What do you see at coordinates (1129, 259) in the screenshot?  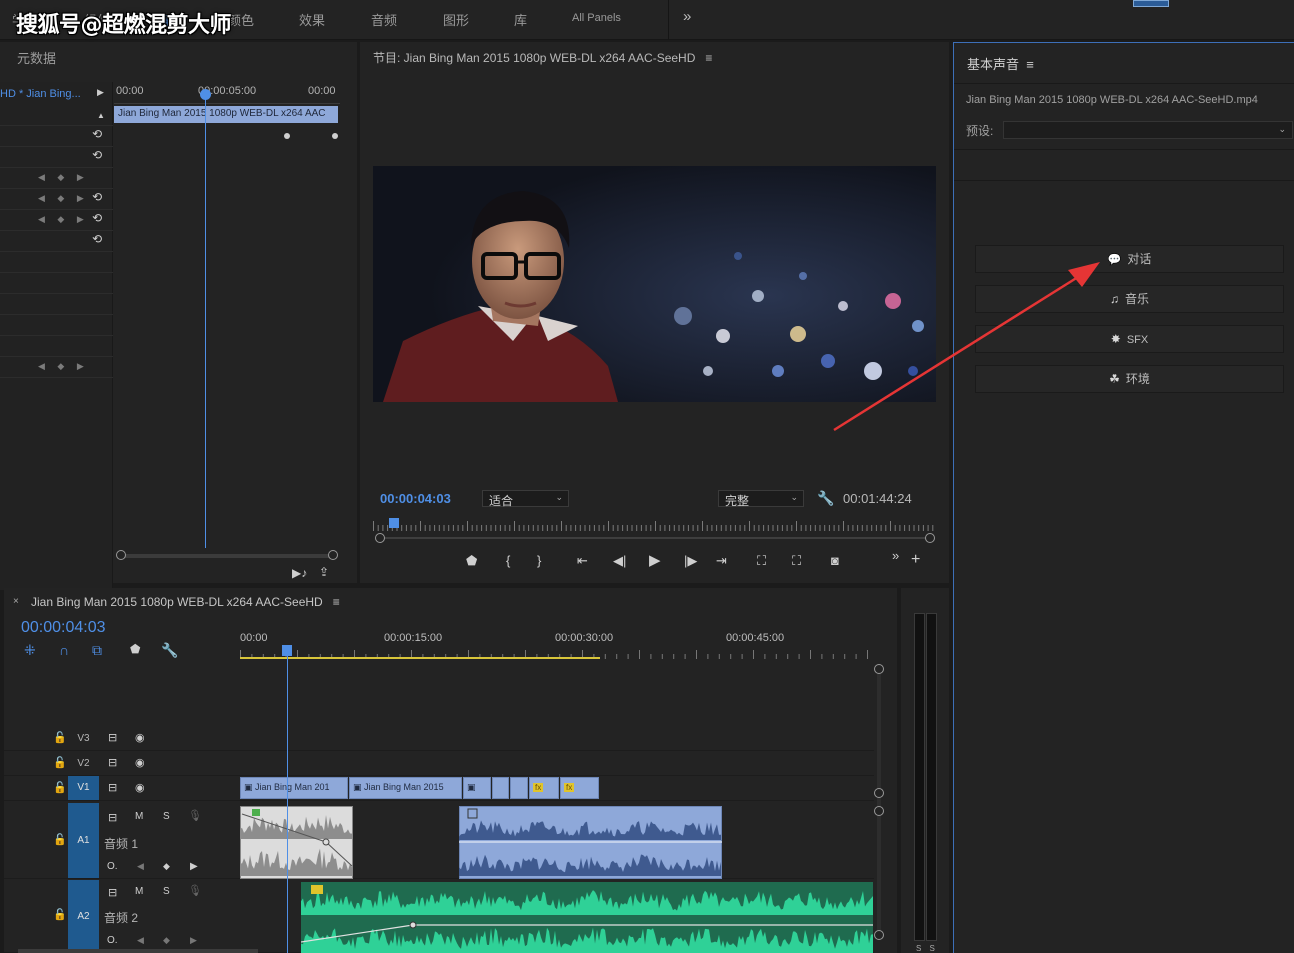 I see `dialogue-type-button: 💬 对话` at bounding box center [1129, 259].